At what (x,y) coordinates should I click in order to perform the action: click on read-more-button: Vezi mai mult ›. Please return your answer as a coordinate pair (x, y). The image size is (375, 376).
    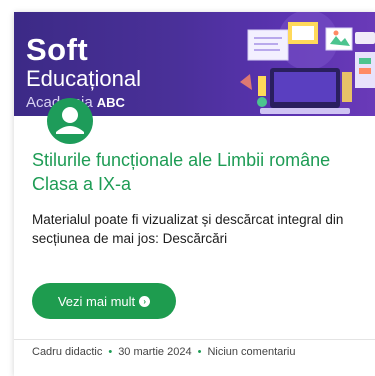
    Looking at the image, I should click on (104, 301).